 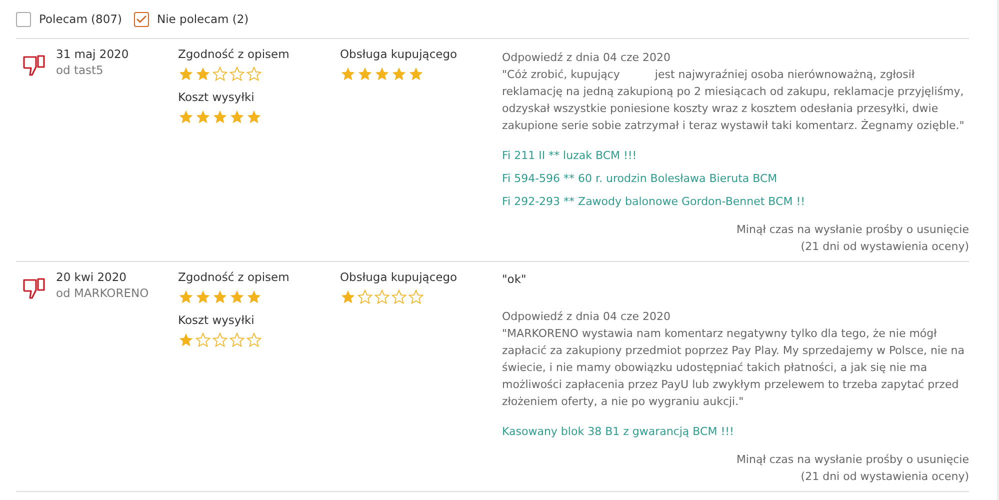 I want to click on review-date: 31 maj 2020, so click(x=93, y=54).